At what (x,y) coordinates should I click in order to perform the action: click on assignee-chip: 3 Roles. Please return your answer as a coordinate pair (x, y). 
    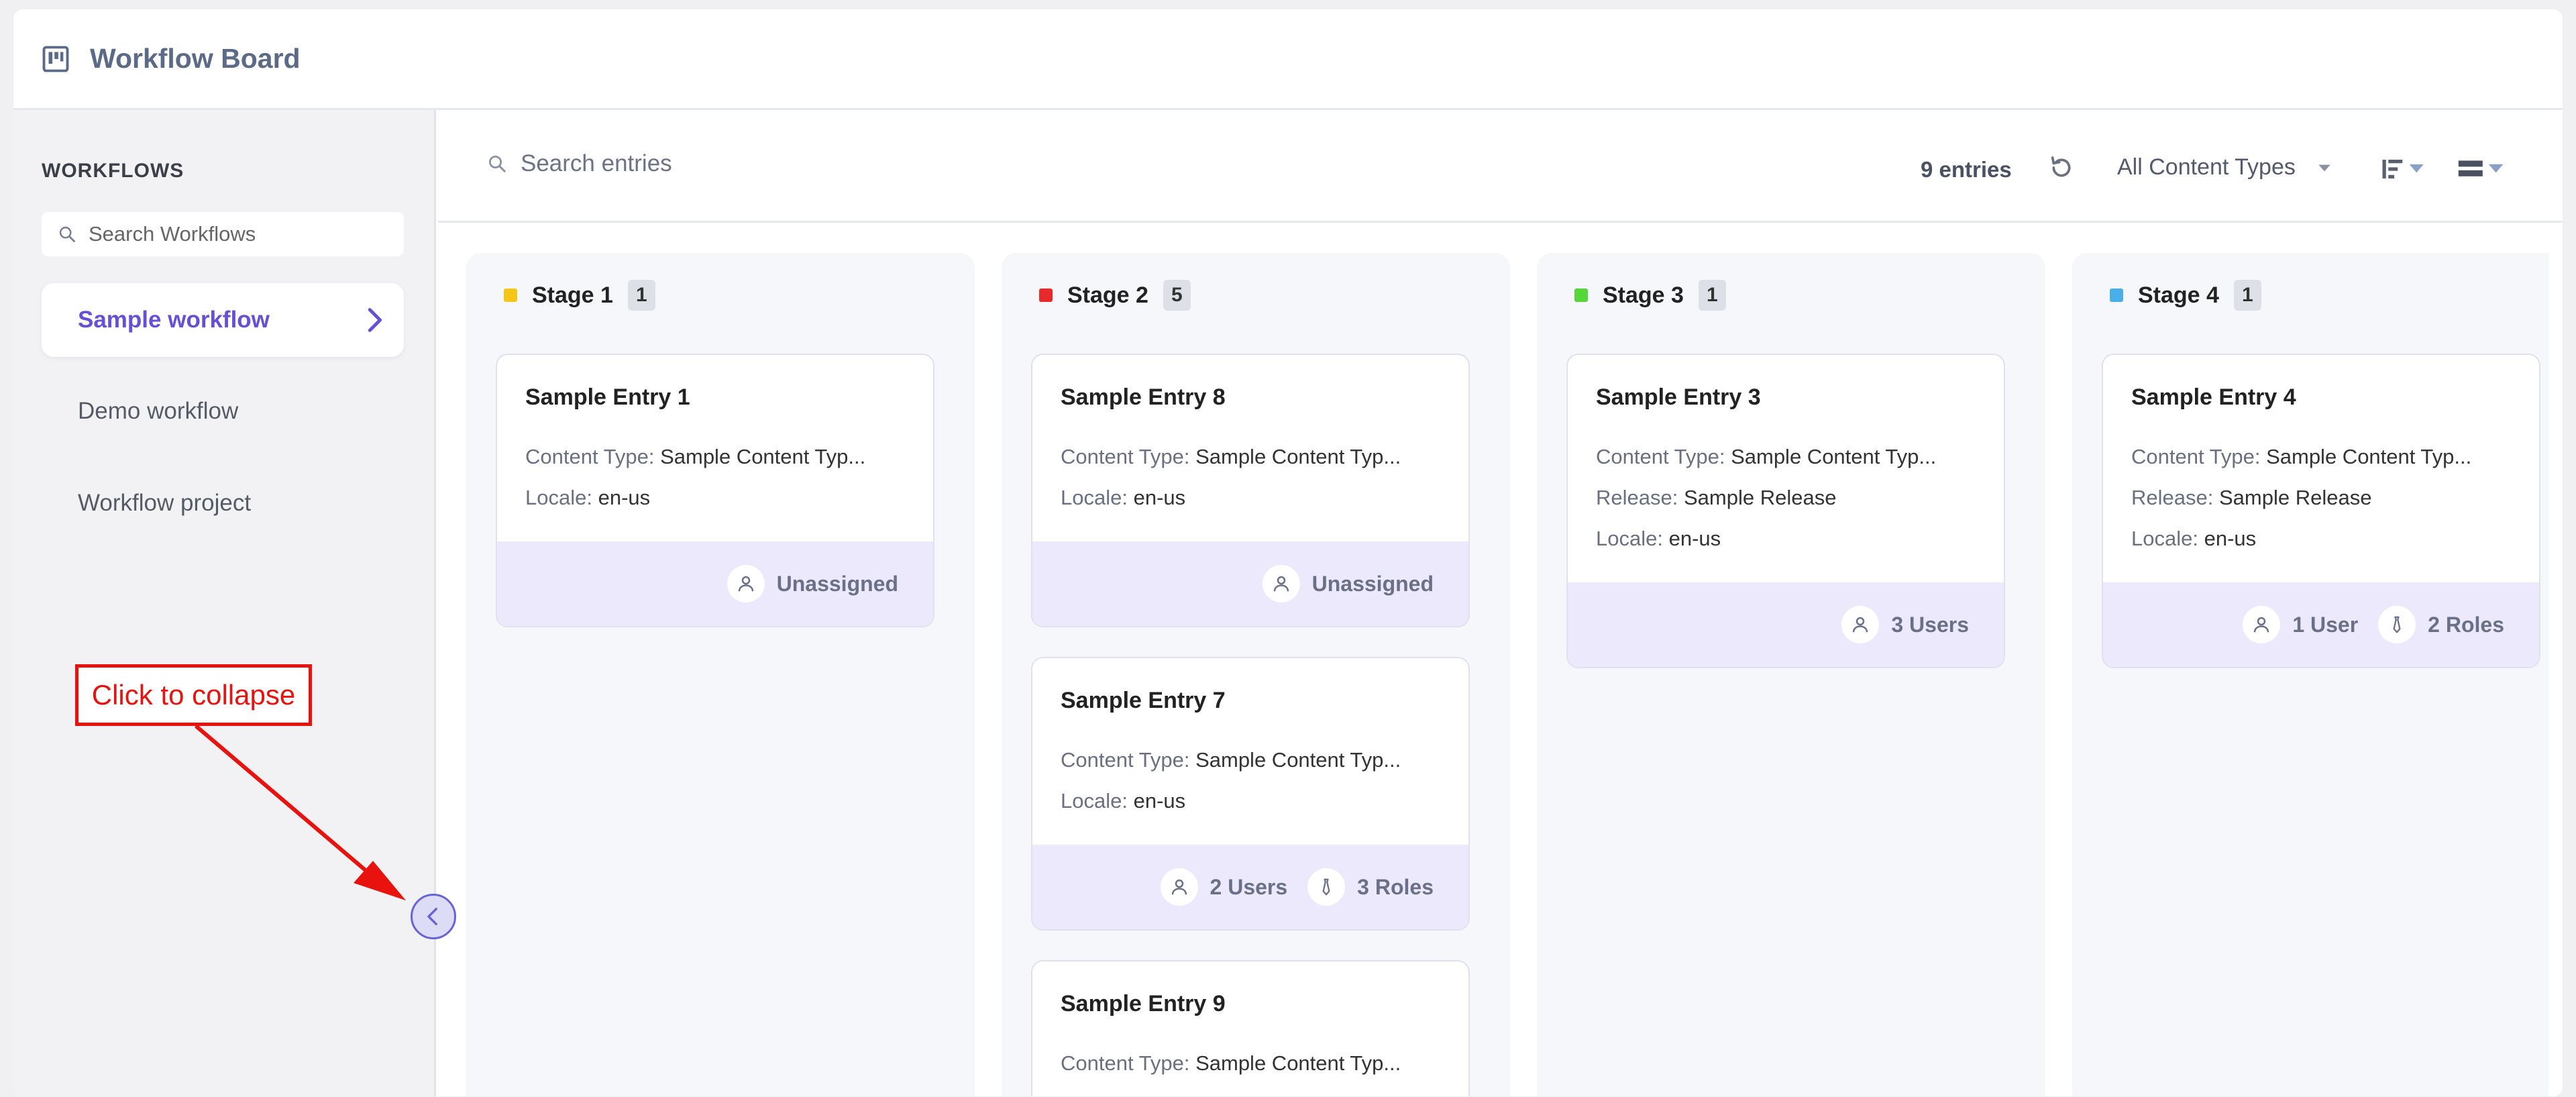
    Looking at the image, I should click on (1370, 887).